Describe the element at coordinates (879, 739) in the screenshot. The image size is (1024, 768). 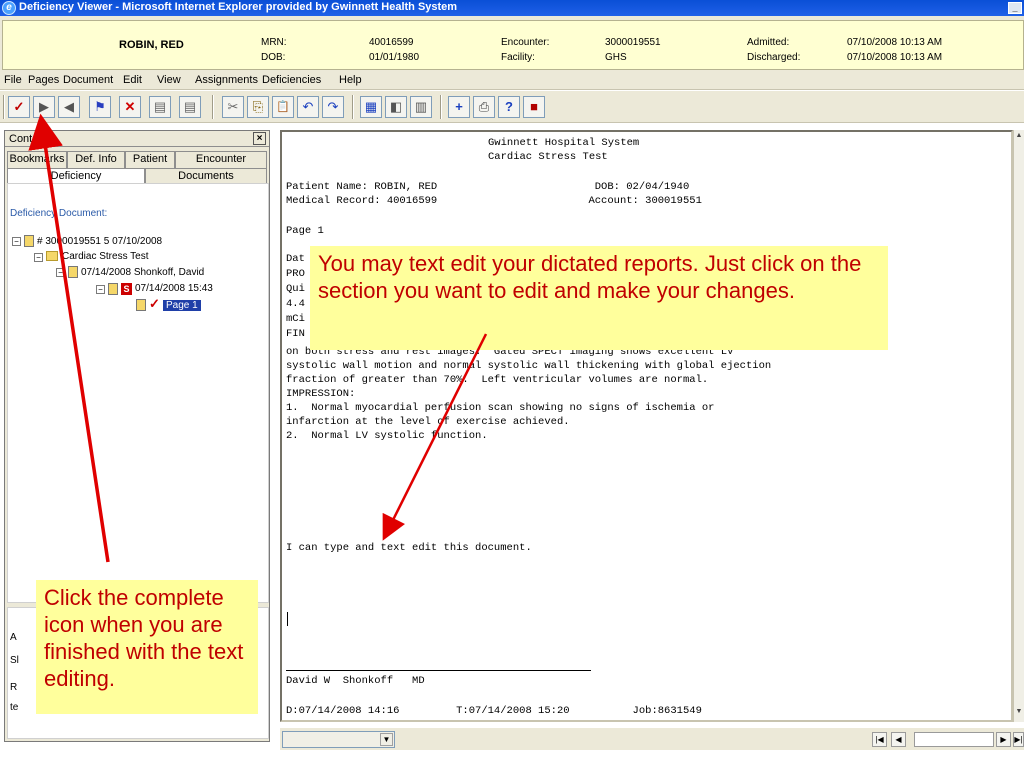
I see `first-page-button: |◀` at that location.